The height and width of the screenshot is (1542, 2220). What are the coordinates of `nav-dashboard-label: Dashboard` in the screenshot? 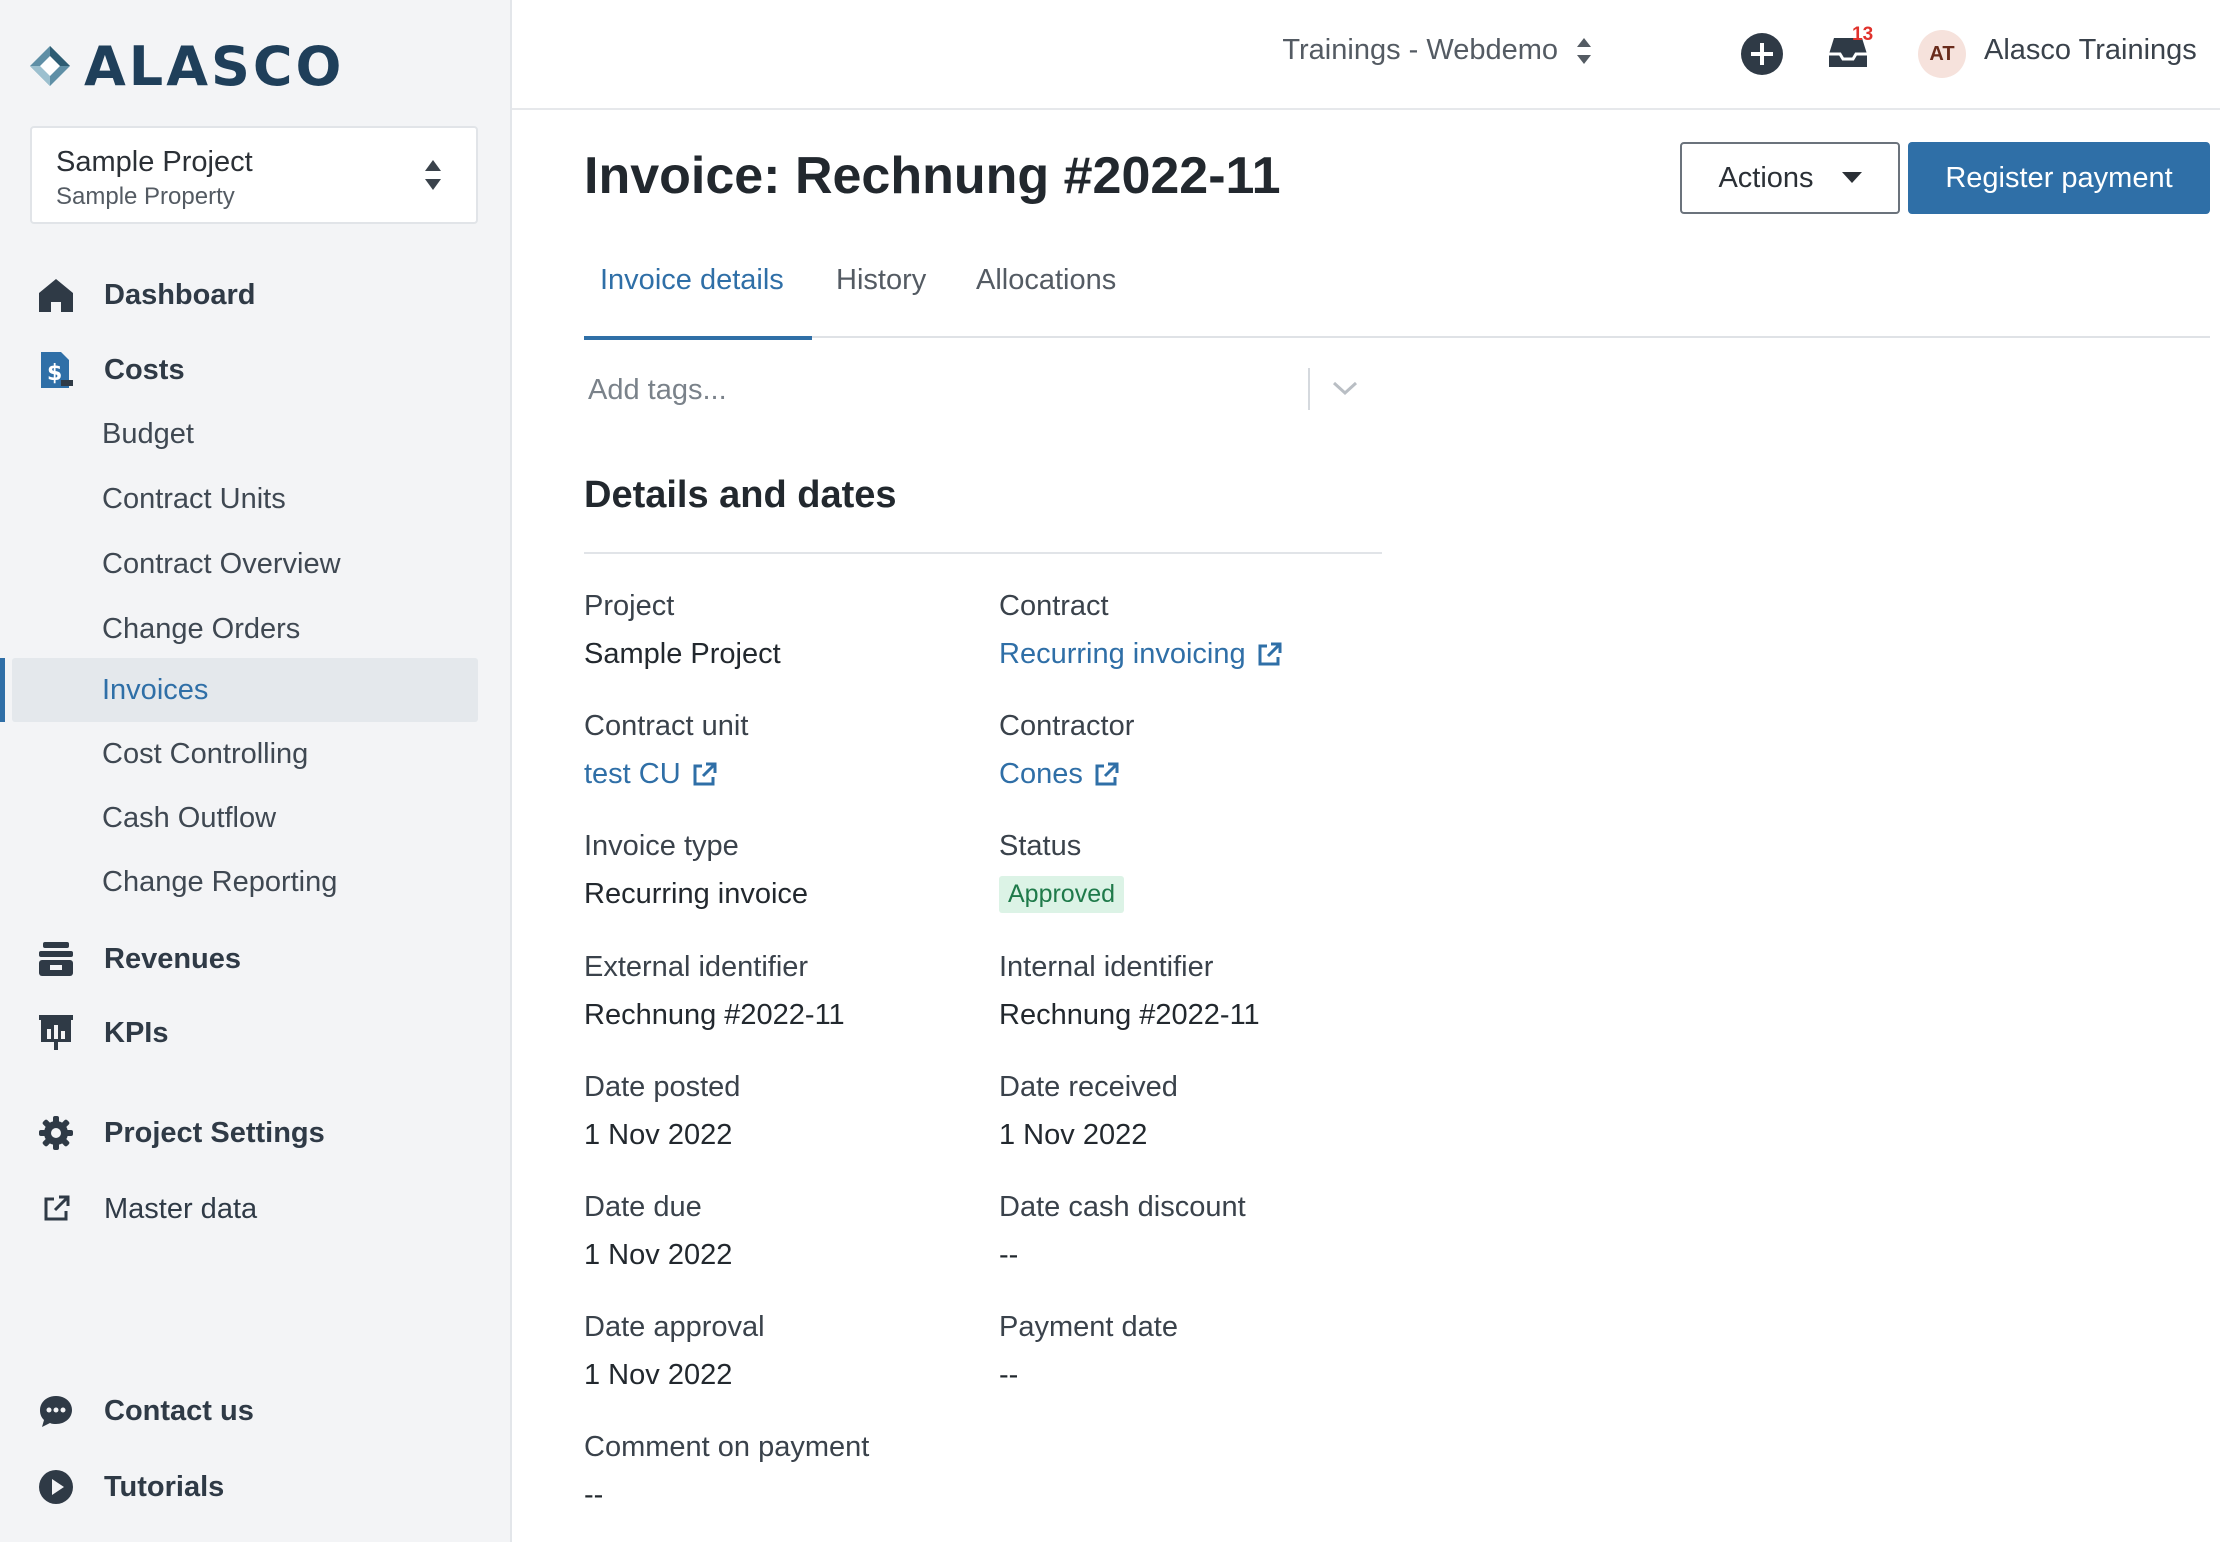 It's located at (180, 294).